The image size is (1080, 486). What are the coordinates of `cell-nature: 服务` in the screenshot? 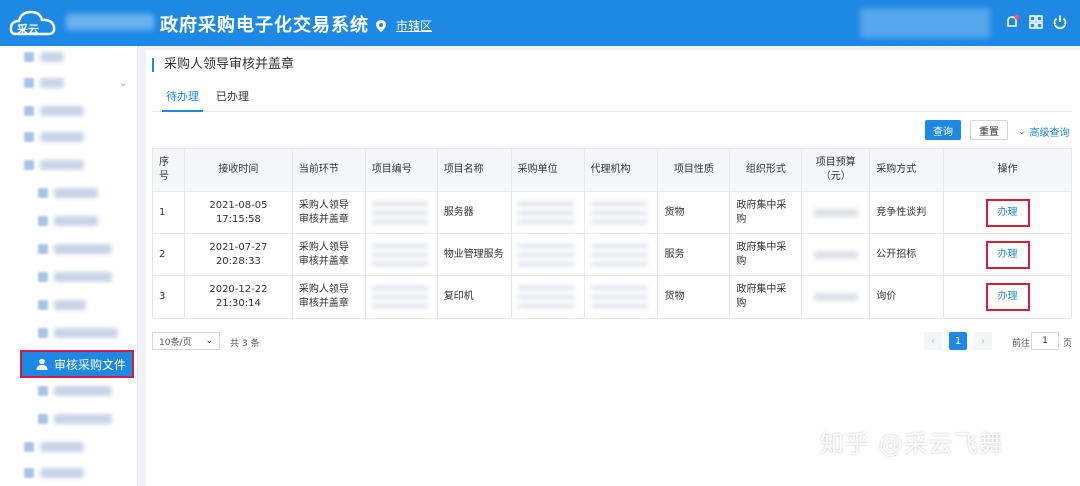 It's located at (694, 254).